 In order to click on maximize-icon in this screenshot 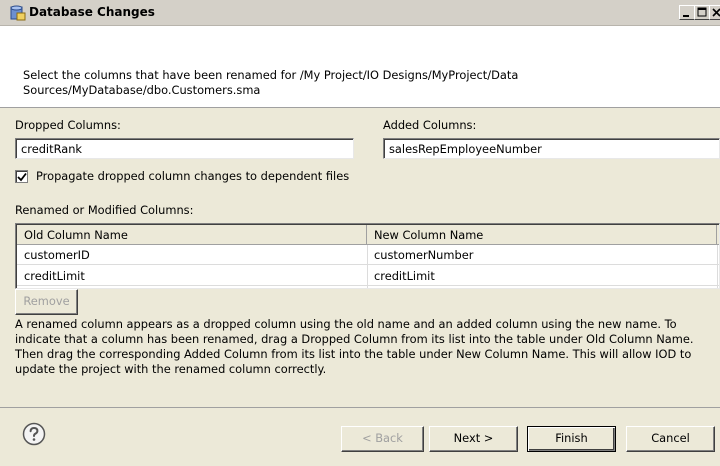, I will do `click(702, 12)`.